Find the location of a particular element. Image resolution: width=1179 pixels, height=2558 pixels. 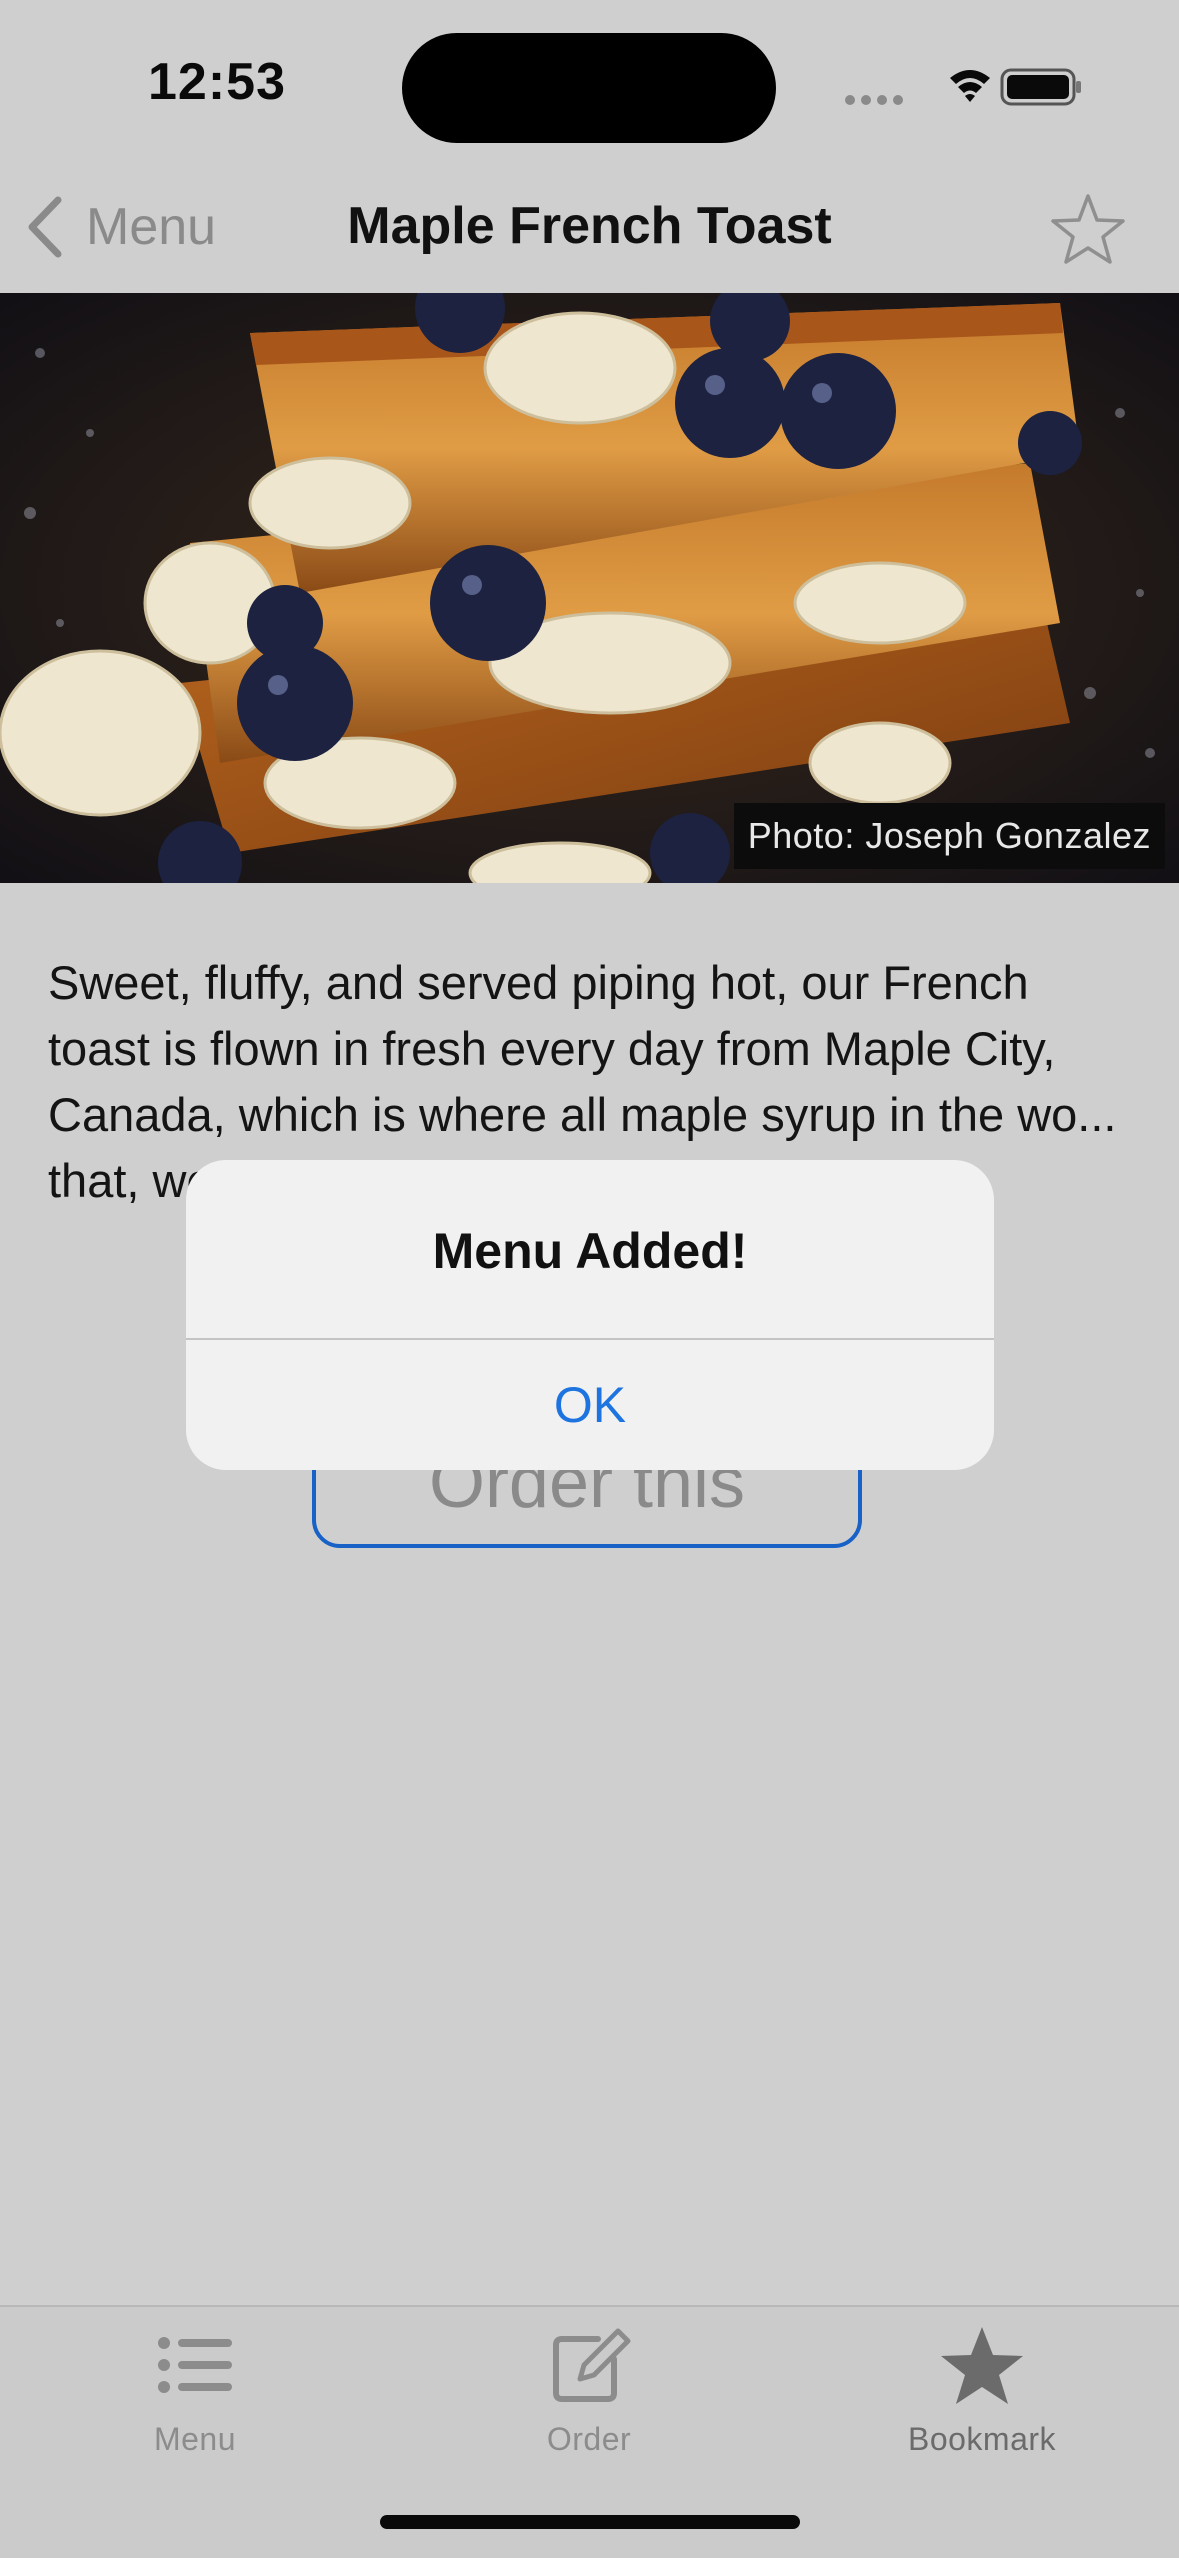

alert-dialog: Menu Added! OK is located at coordinates (590, 1315).